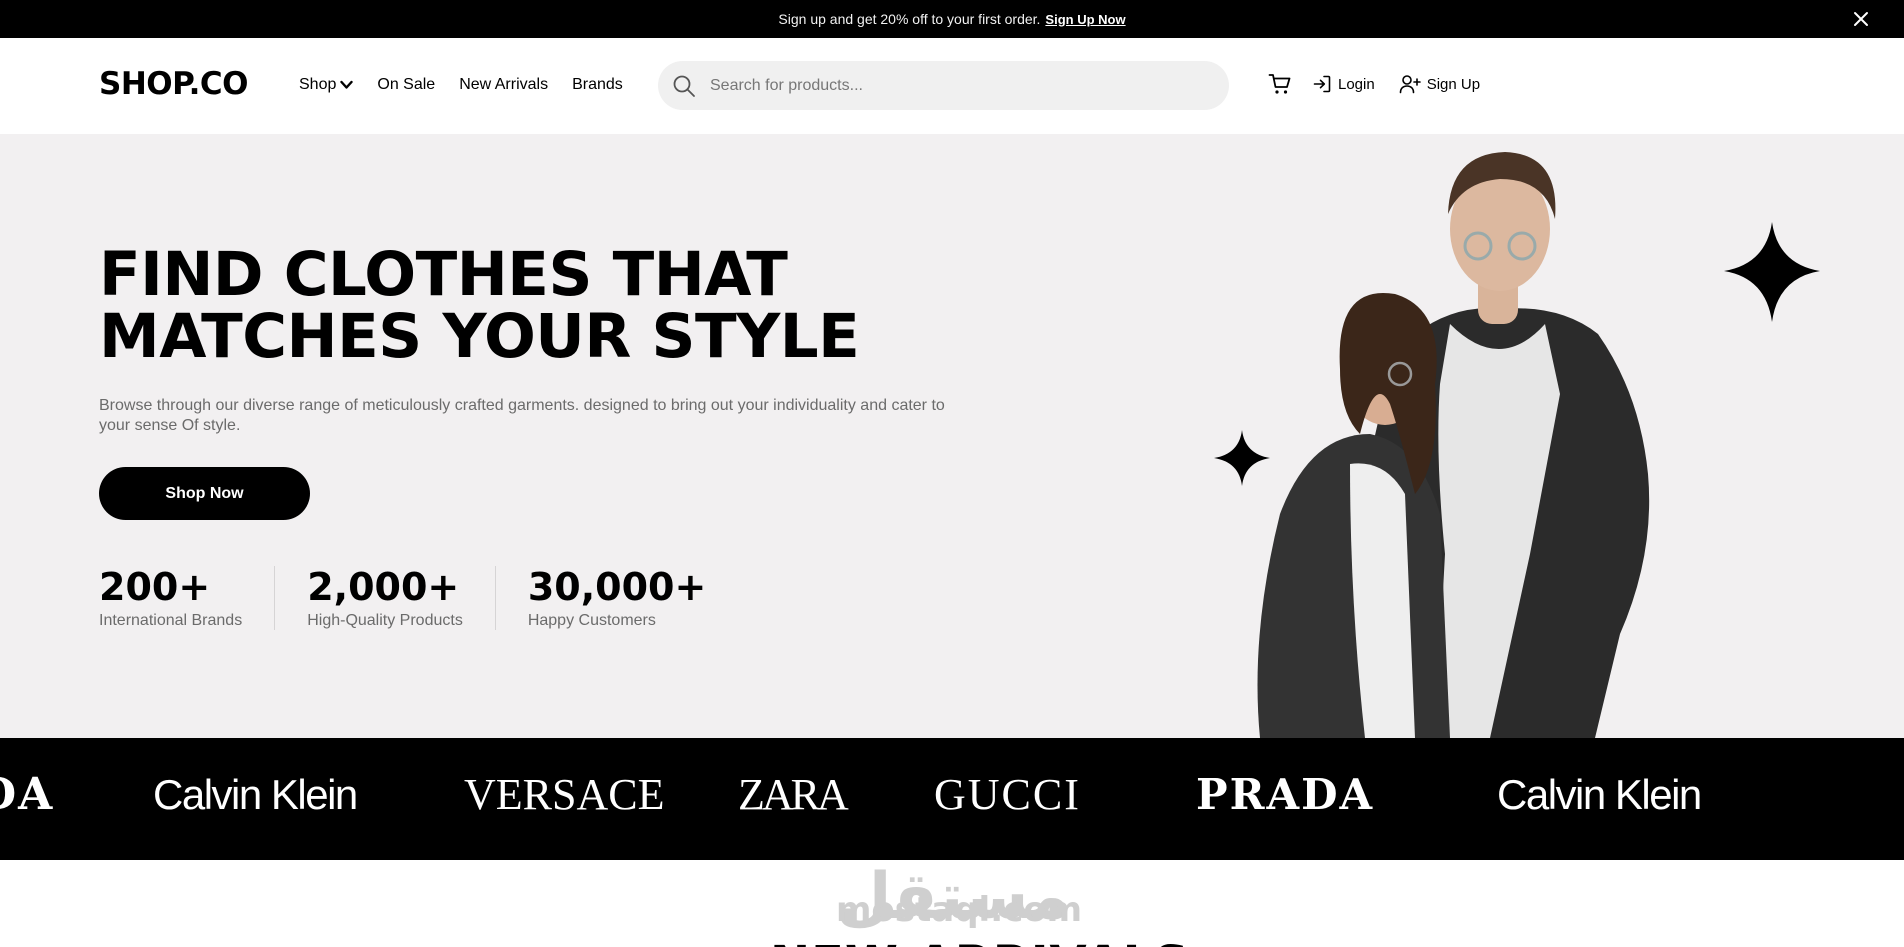 The height and width of the screenshot is (947, 1904). I want to click on chevron-down-icon, so click(347, 84).